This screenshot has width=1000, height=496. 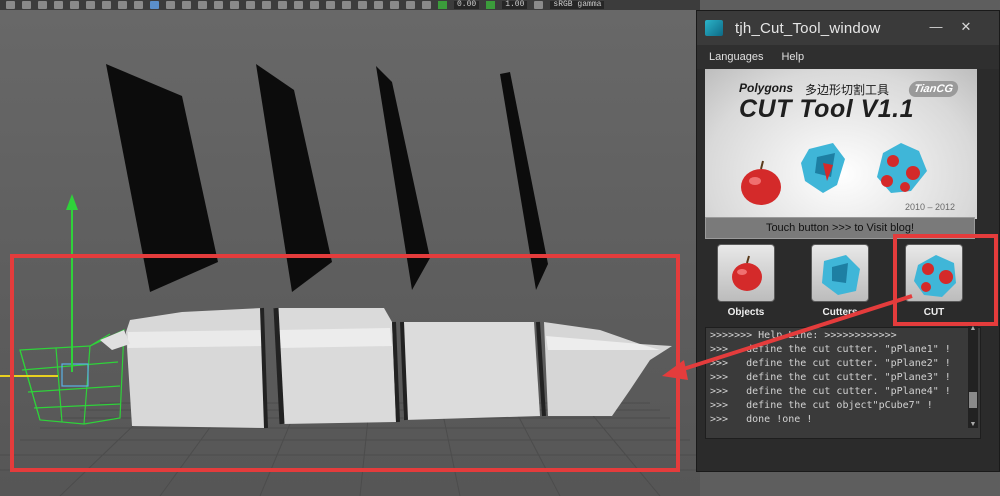 I want to click on maya-app-icon, so click(x=714, y=28).